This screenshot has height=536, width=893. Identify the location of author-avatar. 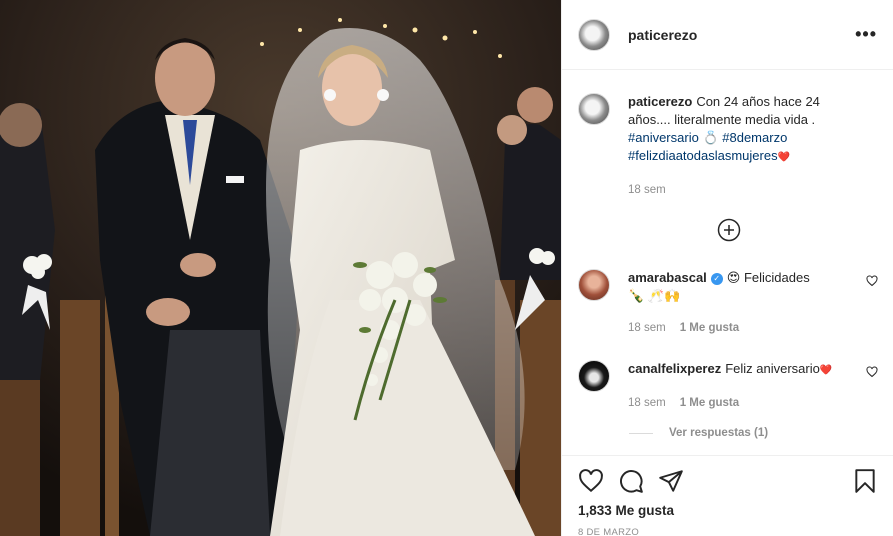
(594, 34).